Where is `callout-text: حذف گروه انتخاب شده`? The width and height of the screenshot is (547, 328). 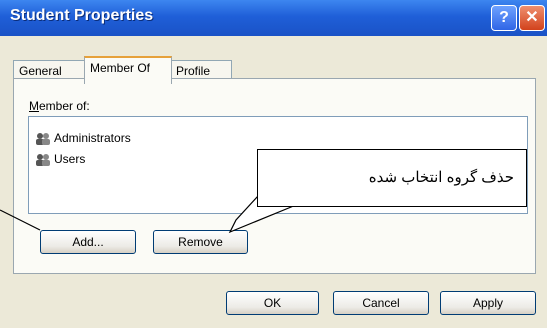 callout-text: حذف گروه انتخاب شده is located at coordinates (441, 177).